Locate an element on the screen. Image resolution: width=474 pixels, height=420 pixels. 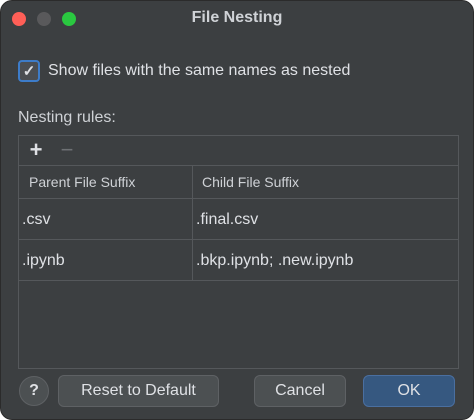
column-header-child: Child File Suffix is located at coordinates (250, 182).